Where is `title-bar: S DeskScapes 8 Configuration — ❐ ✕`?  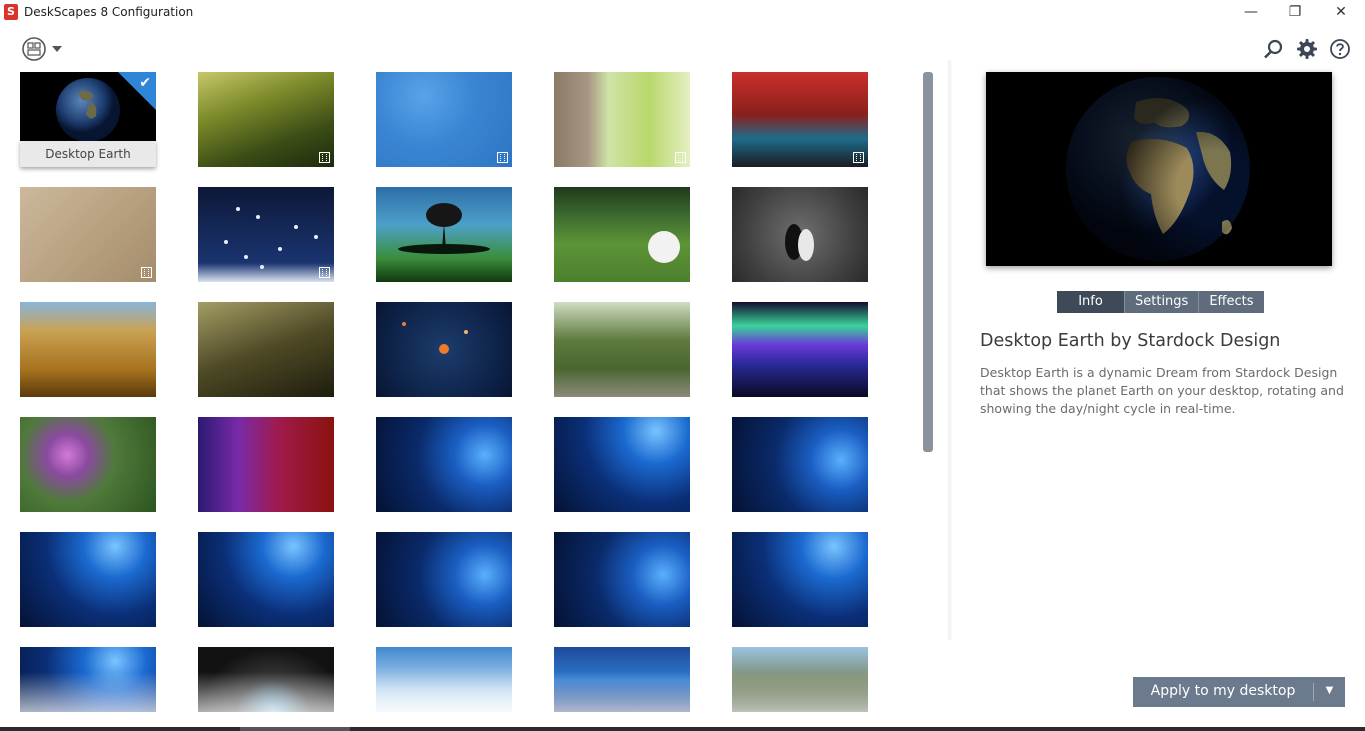
title-bar: S DeskScapes 8 Configuration — ❐ ✕ is located at coordinates (682, 13).